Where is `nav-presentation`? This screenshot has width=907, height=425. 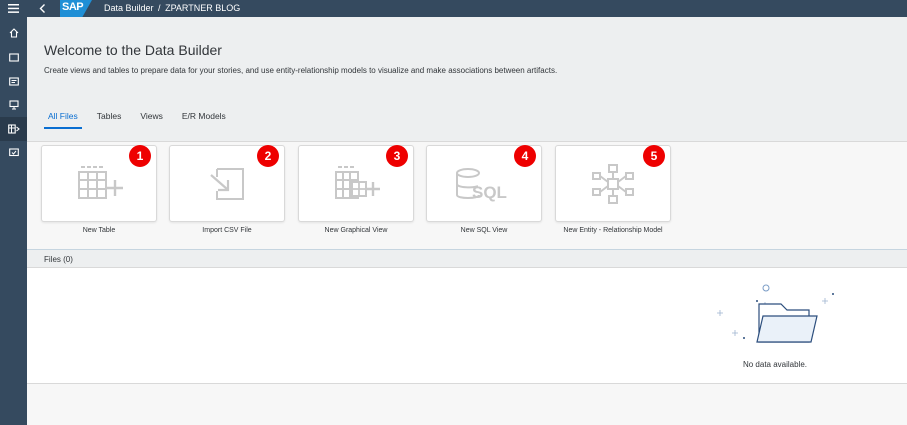 nav-presentation is located at coordinates (13, 105).